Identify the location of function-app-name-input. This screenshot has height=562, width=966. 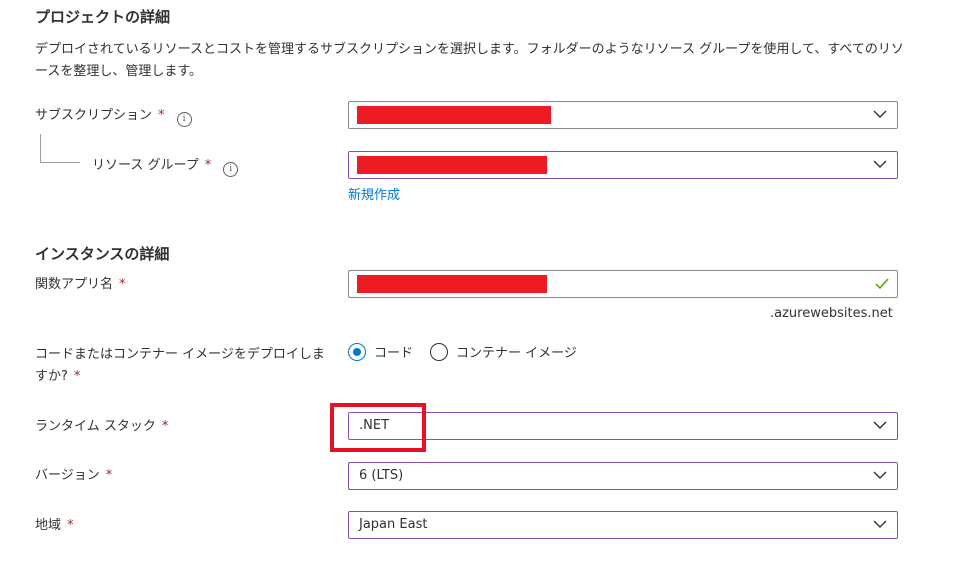
(623, 284).